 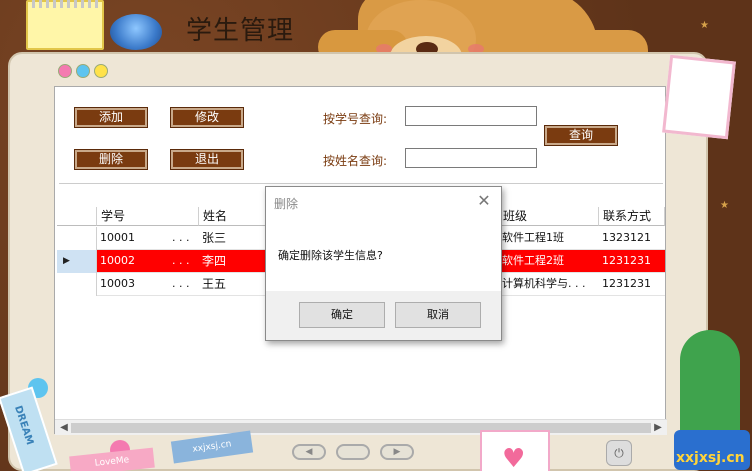 What do you see at coordinates (355, 119) in the screenshot?
I see `search-by-id-label: 按学号查询:` at bounding box center [355, 119].